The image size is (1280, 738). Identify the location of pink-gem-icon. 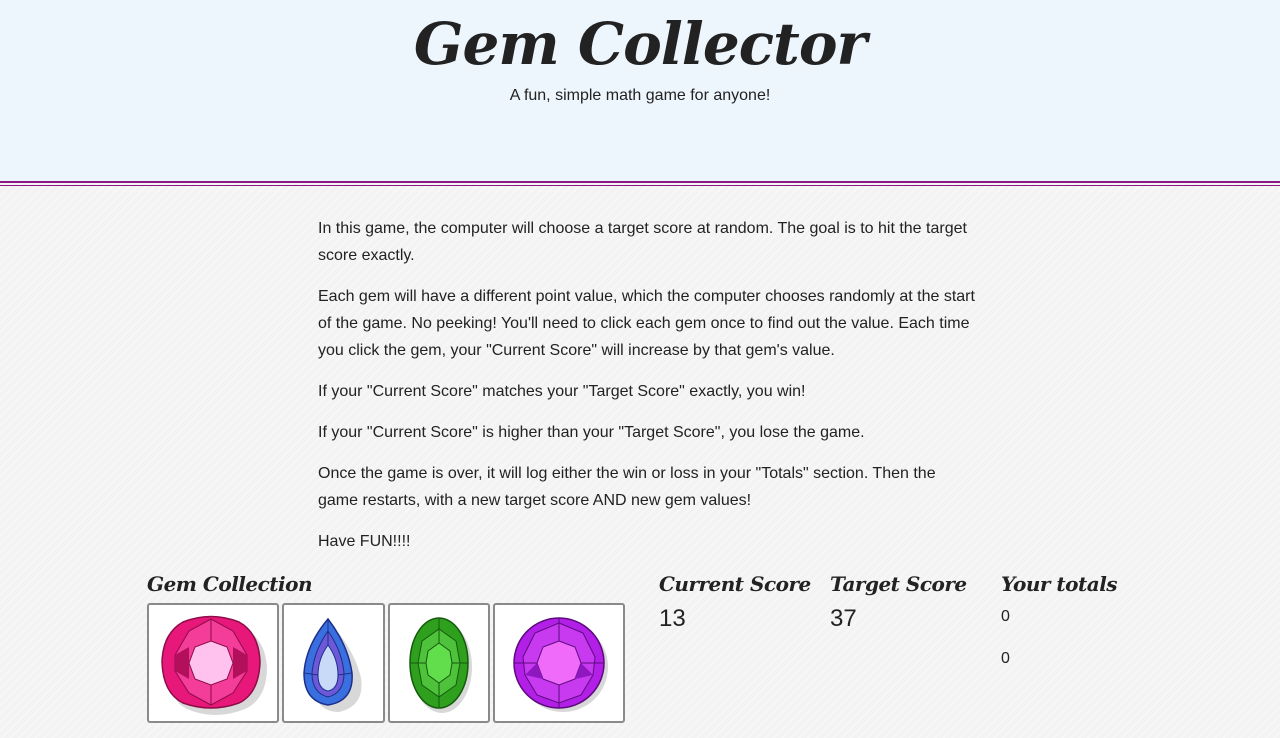
(214, 665).